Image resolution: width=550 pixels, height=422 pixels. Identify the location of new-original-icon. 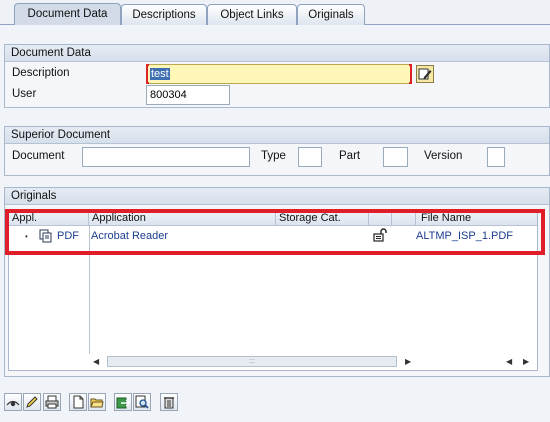
(78, 402).